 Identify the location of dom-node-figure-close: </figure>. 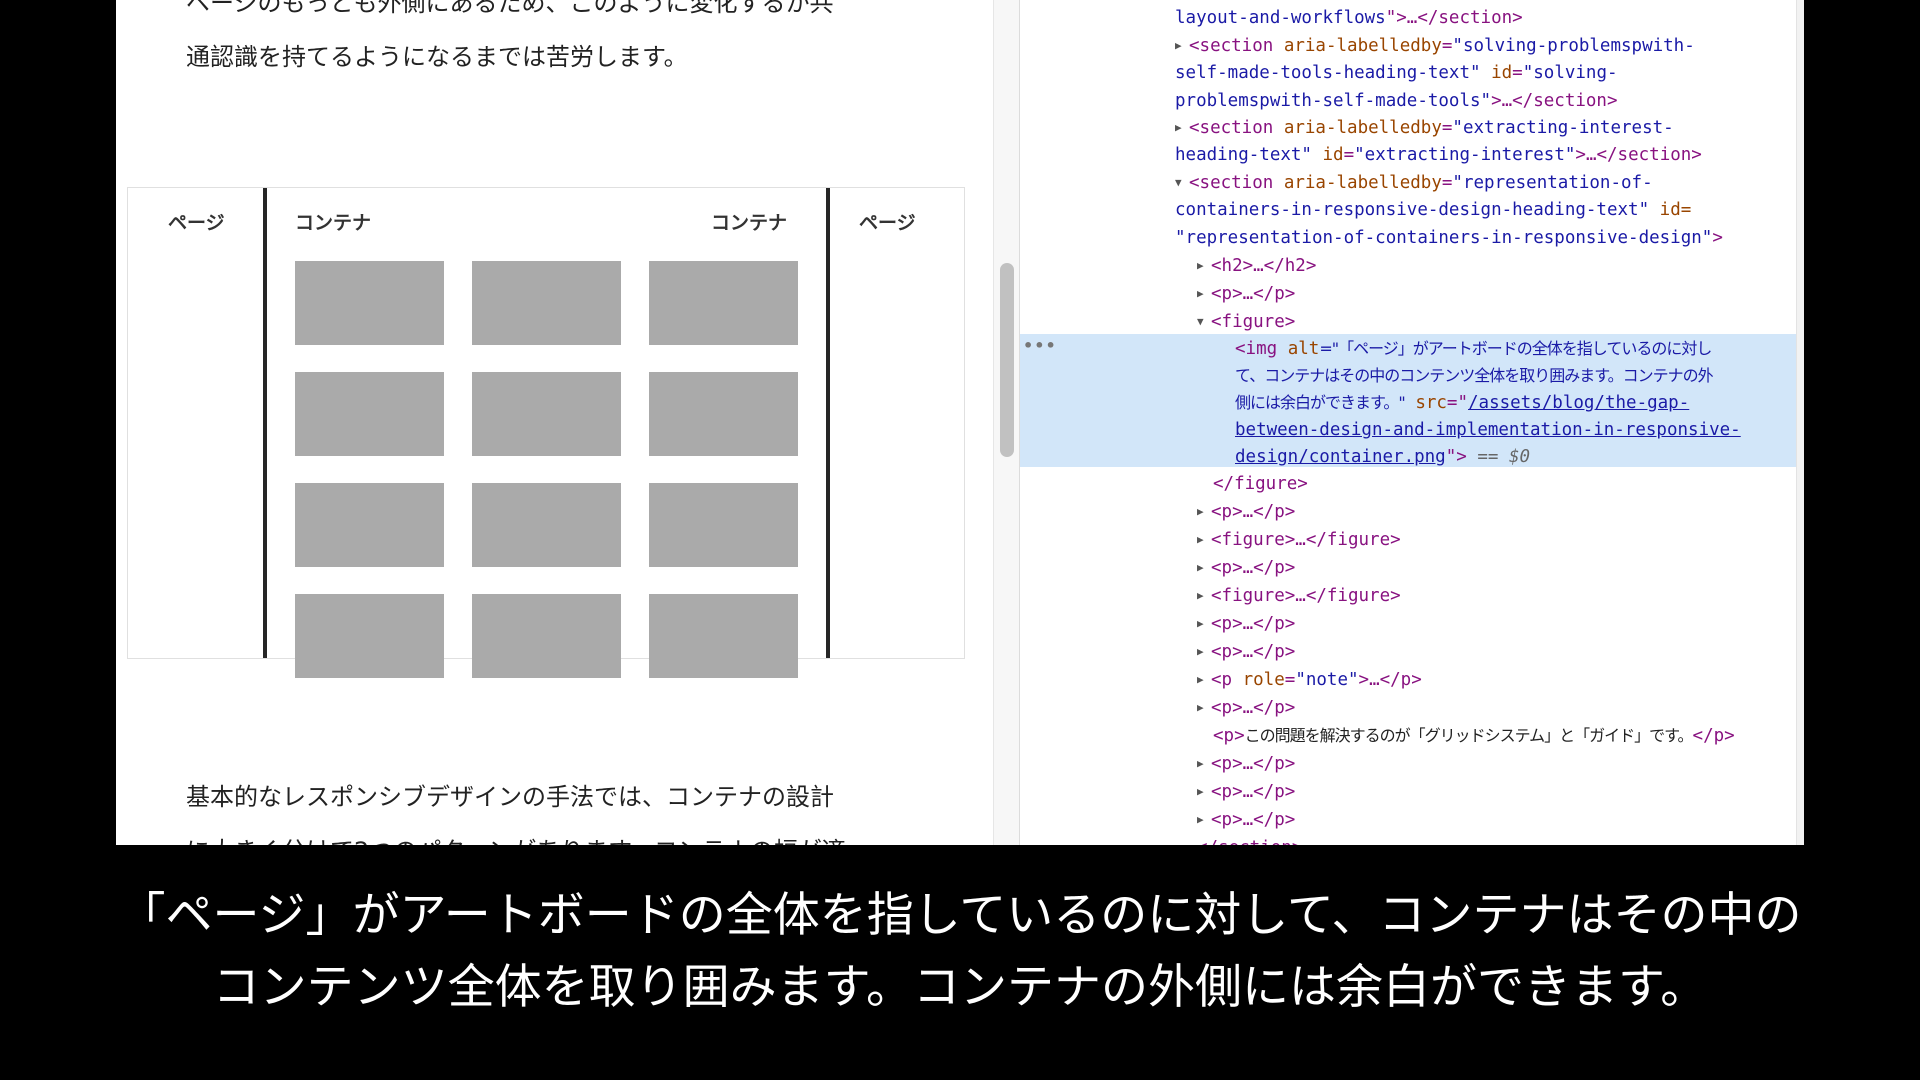
(1408, 484).